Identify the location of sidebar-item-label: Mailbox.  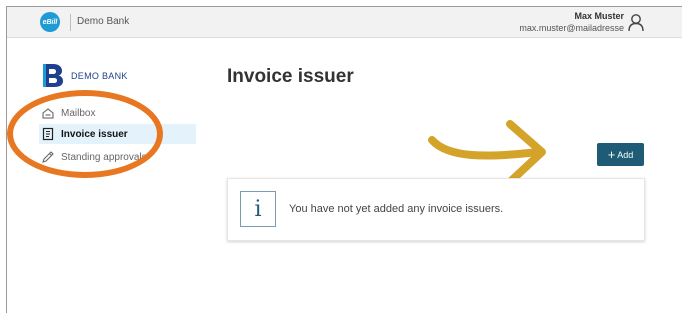
(78, 113).